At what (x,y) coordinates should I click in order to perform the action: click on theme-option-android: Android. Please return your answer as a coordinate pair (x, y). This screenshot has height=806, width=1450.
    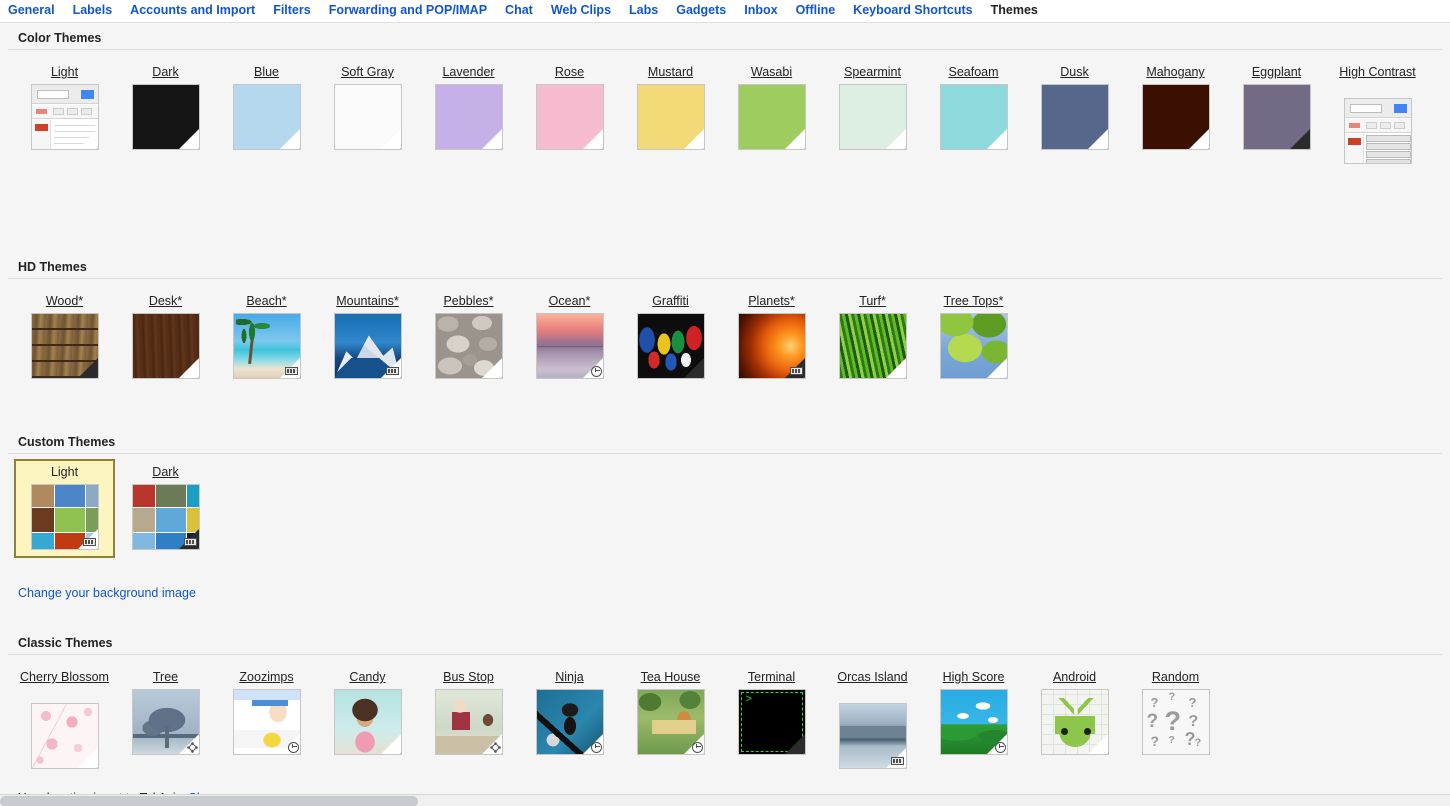
    Looking at the image, I should click on (1074, 720).